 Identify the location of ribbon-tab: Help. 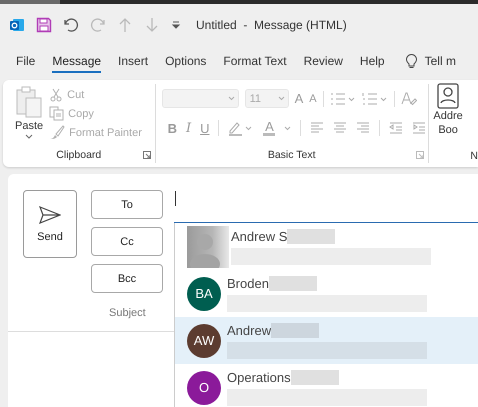
(372, 61).